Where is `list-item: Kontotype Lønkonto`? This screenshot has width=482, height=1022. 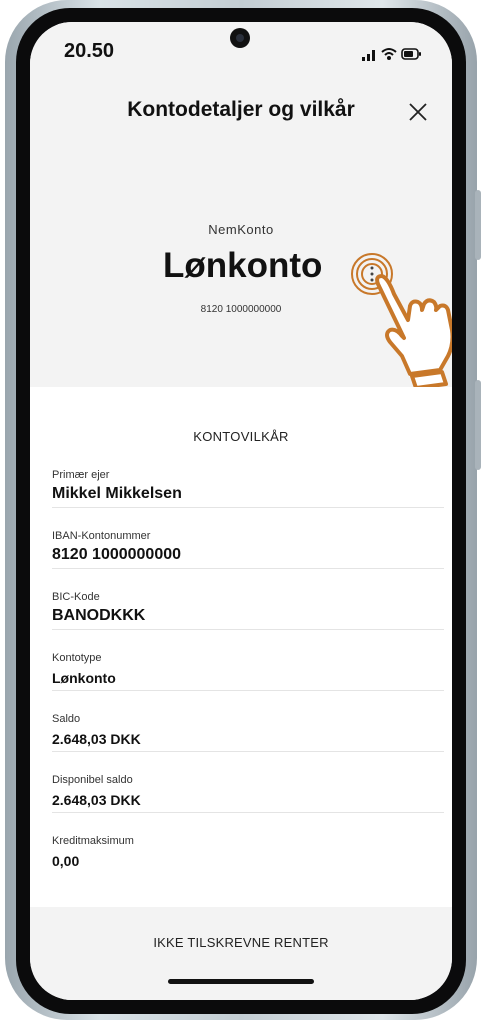 list-item: Kontotype Lønkonto is located at coordinates (248, 666).